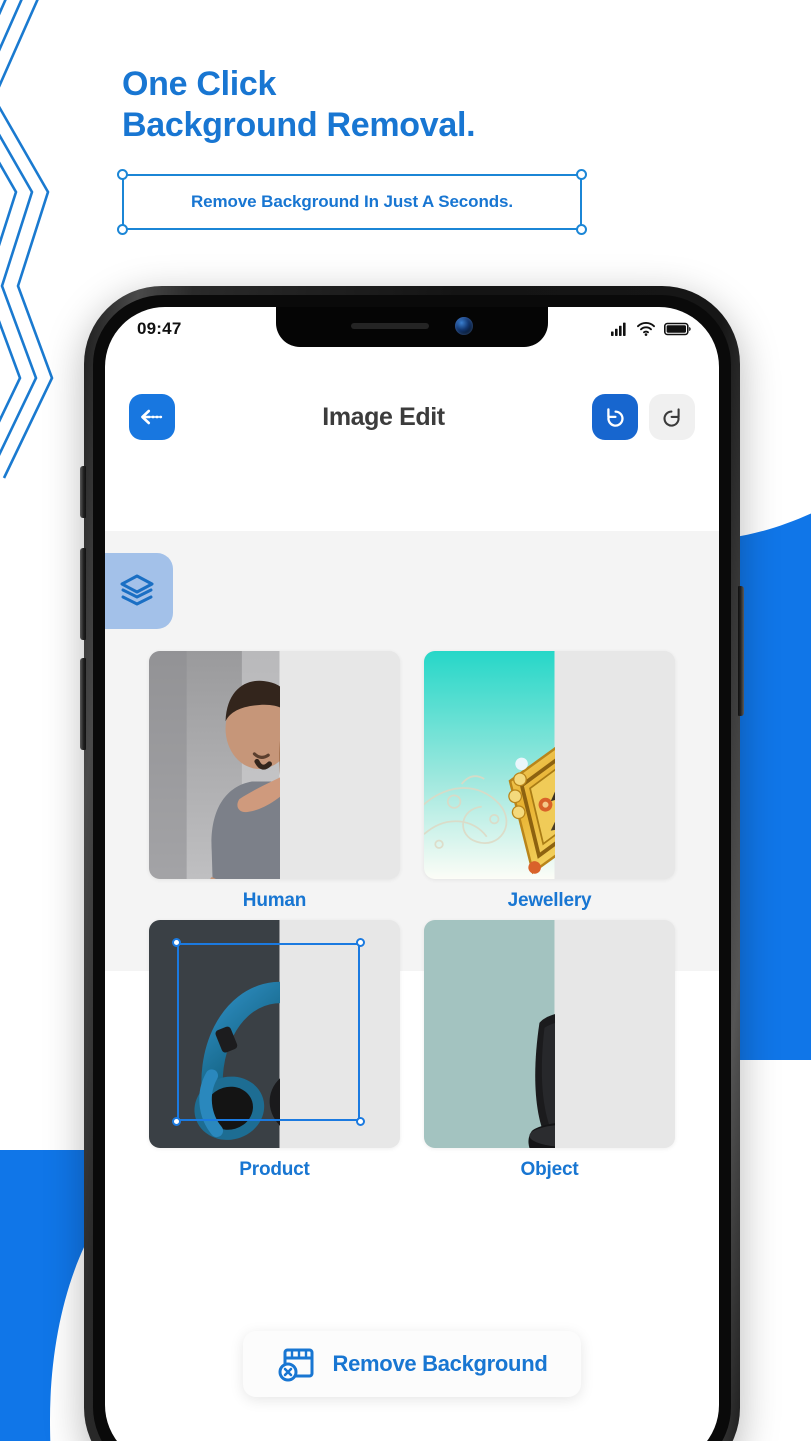  I want to click on redo-button, so click(672, 417).